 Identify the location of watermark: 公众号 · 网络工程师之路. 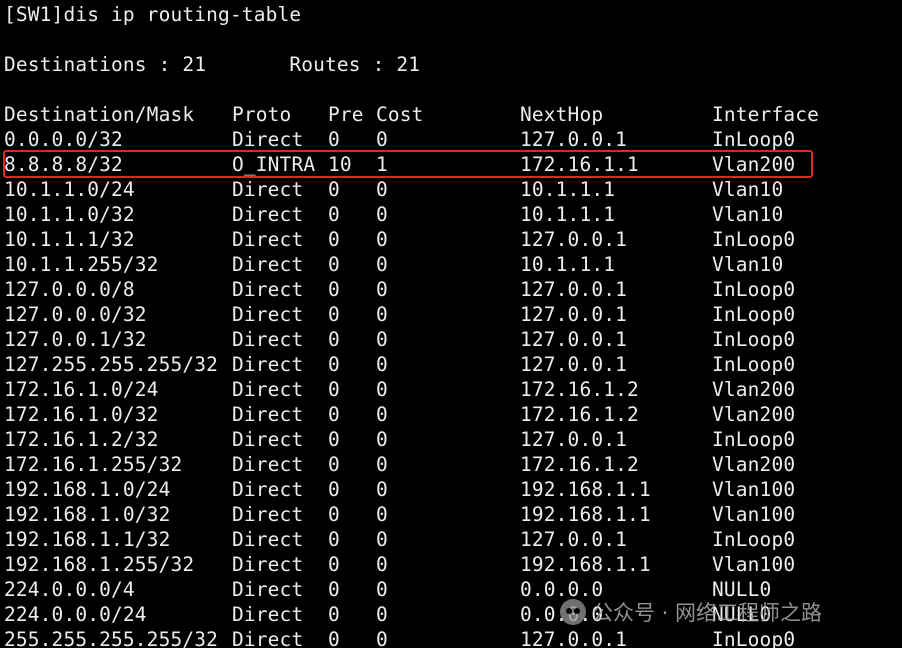
(691, 612).